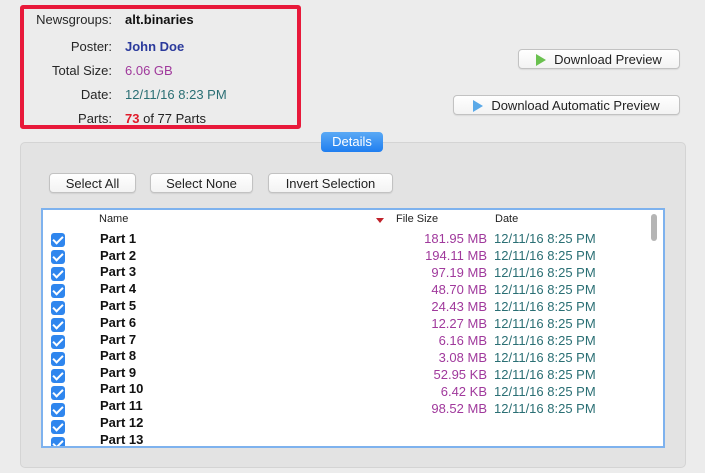 This screenshot has width=705, height=473. I want to click on newsgroups-label: Newsgroups:, so click(74, 19).